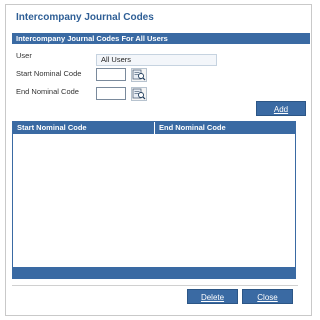 The height and width of the screenshot is (320, 320). Describe the element at coordinates (83, 128) in the screenshot. I see `column-header-start-nominal-code: Start Nominal Code` at that location.